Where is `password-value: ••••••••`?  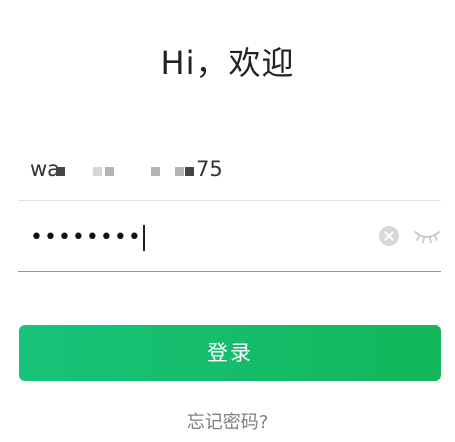
password-value: •••••••• is located at coordinates (87, 238).